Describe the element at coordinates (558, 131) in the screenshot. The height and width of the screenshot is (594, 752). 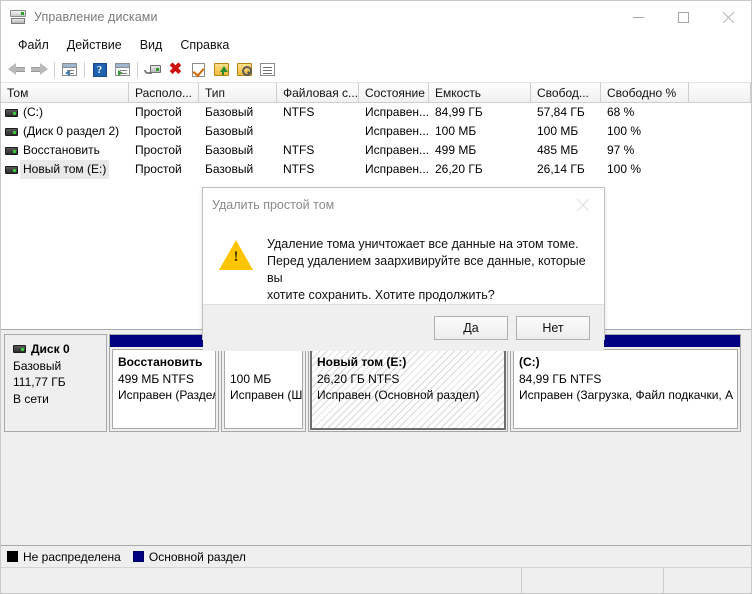
I see `cell-free: 100 МБ` at that location.